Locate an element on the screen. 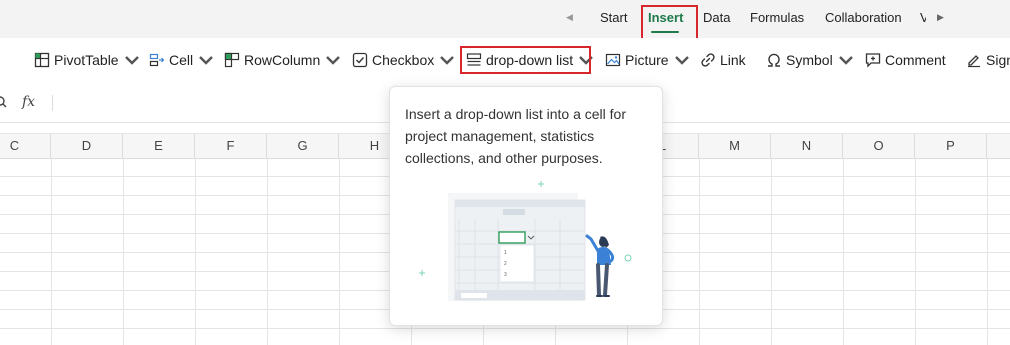 The image size is (1010, 345). tab-collaboration: Collaboration is located at coordinates (863, 17).